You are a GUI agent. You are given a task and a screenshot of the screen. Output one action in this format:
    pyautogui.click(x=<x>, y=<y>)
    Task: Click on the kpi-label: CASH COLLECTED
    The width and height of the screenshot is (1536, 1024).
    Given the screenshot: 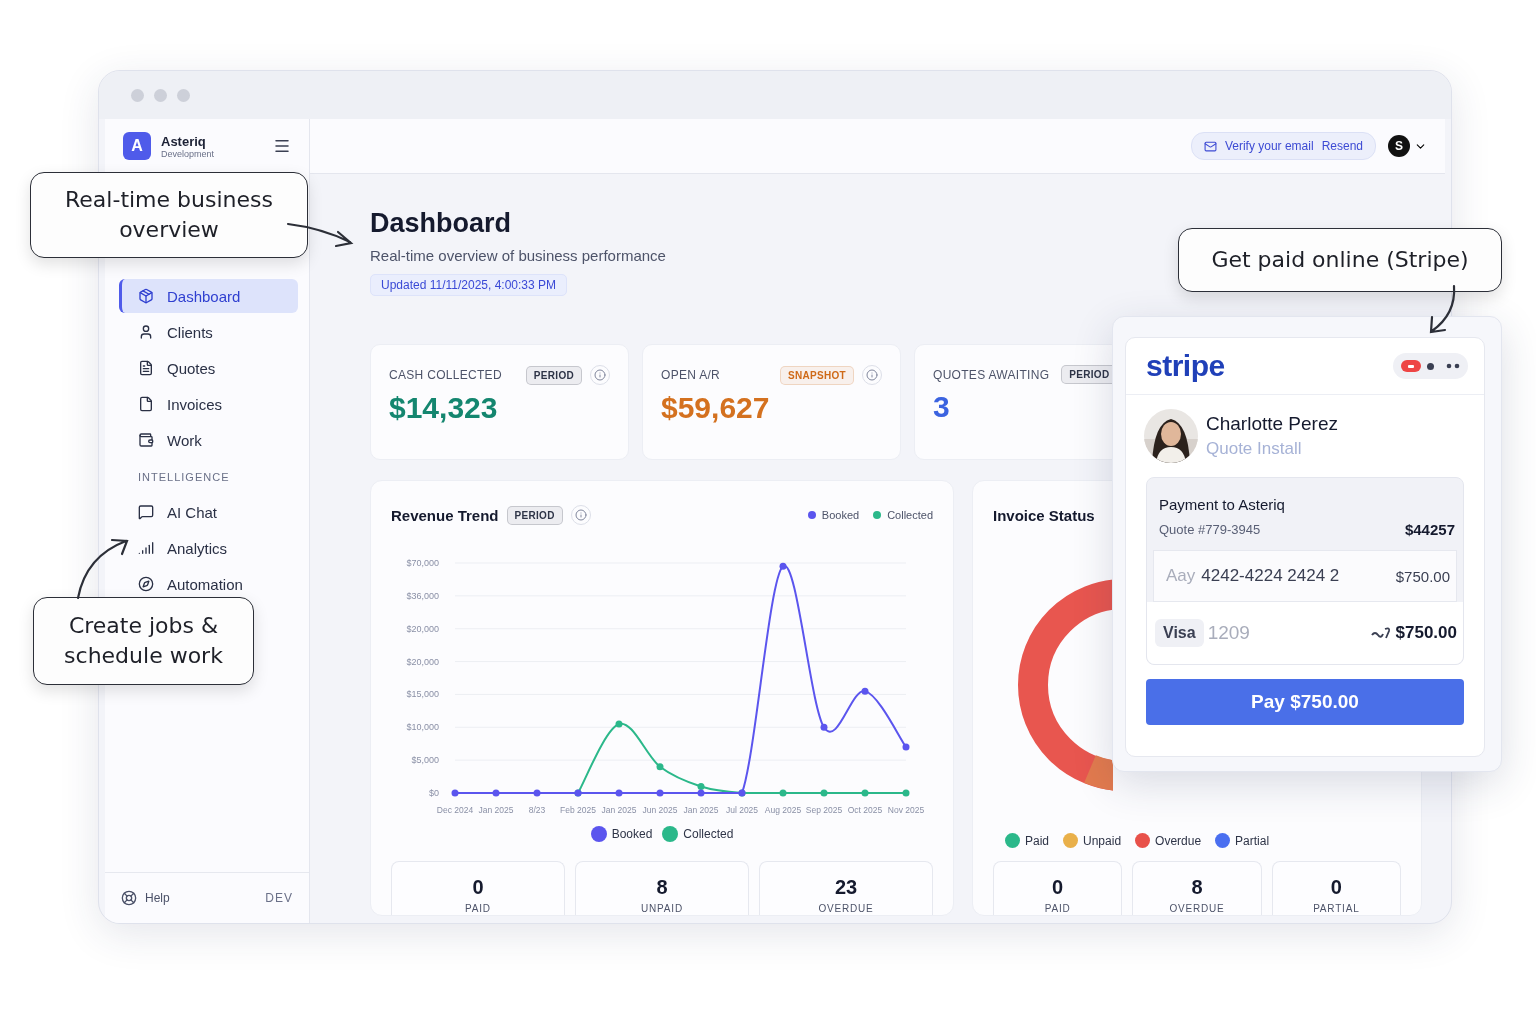 What is the action you would take?
    pyautogui.click(x=446, y=375)
    